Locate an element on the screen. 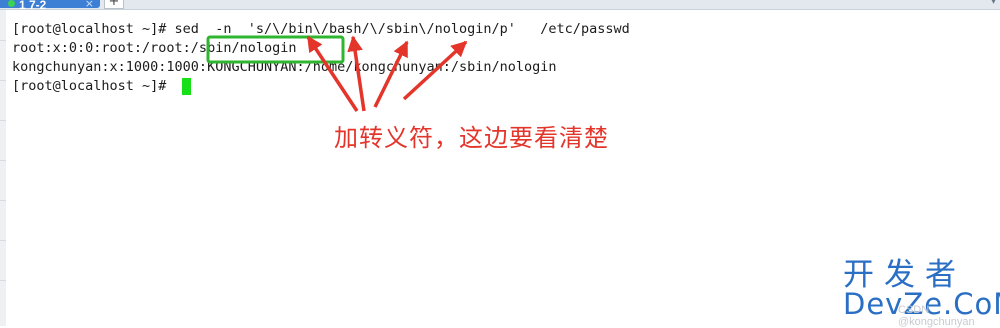 This screenshot has height=328, width=1000. watermark-sub: CSDN @kongchunyan is located at coordinates (936, 316).